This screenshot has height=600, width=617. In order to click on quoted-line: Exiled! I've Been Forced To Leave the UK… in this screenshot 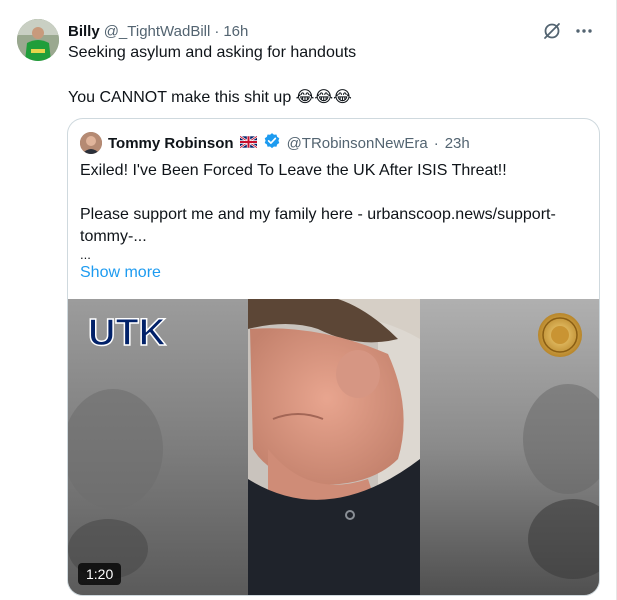, I will do `click(293, 170)`.